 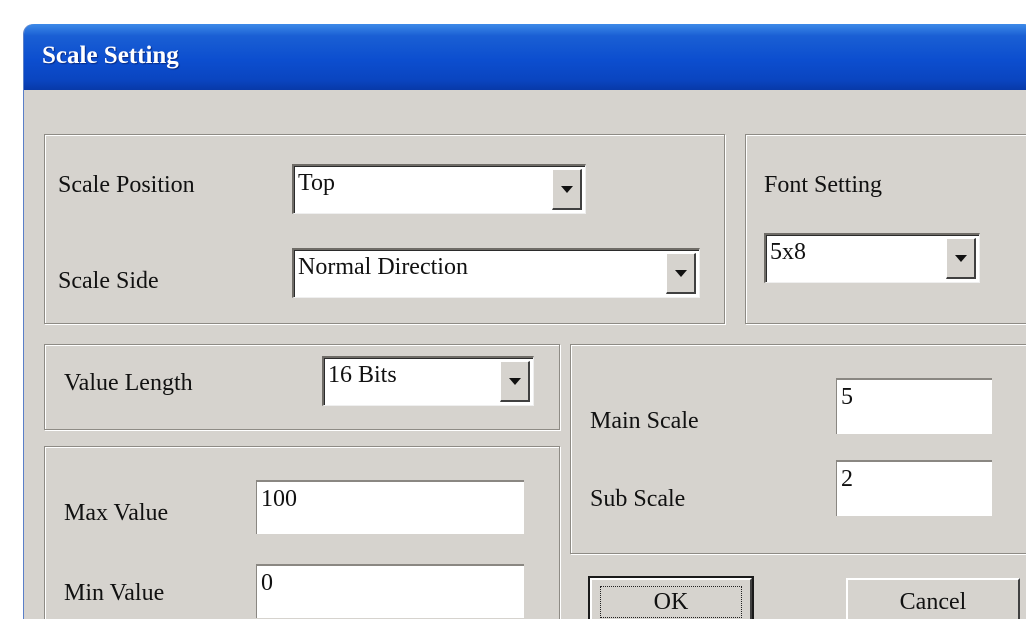 What do you see at coordinates (439, 189) in the screenshot?
I see `scale-position-combo: Top` at bounding box center [439, 189].